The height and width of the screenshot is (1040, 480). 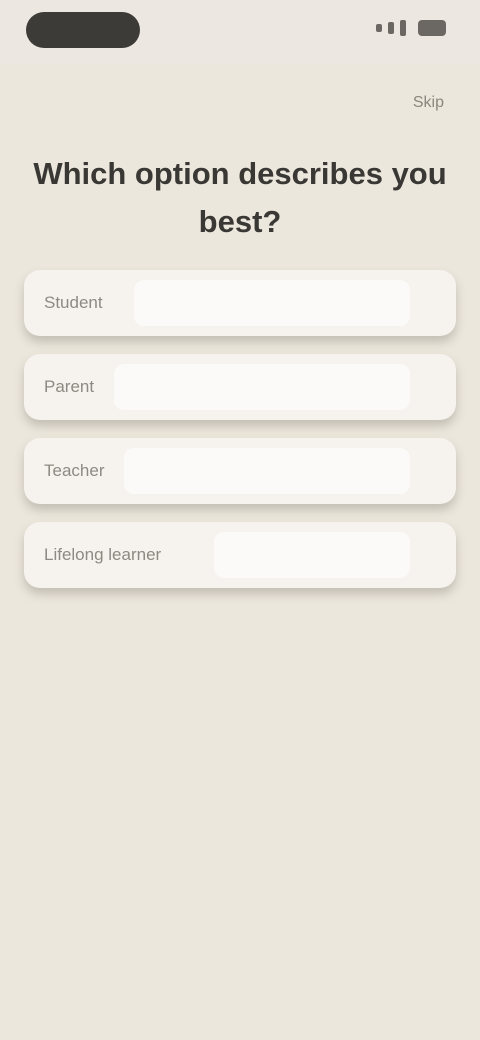 I want to click on time-pill, so click(x=83, y=30).